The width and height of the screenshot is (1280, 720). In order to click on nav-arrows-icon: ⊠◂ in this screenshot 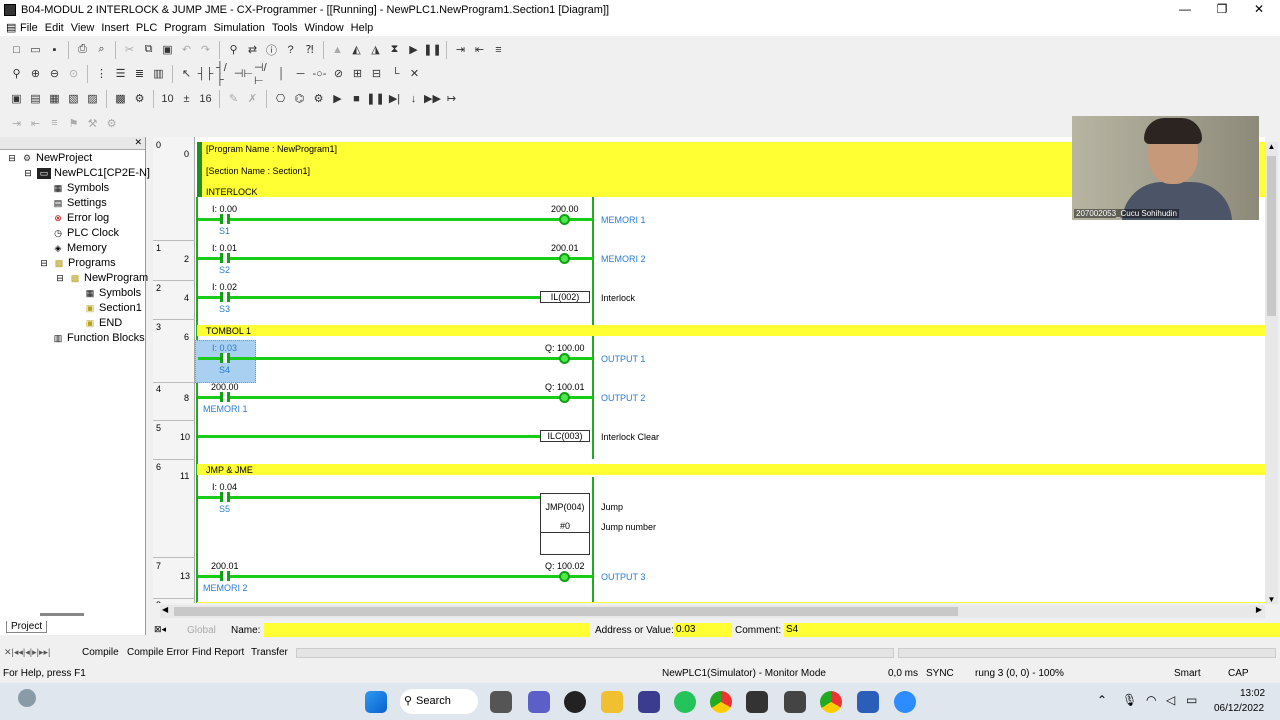, I will do `click(160, 629)`.